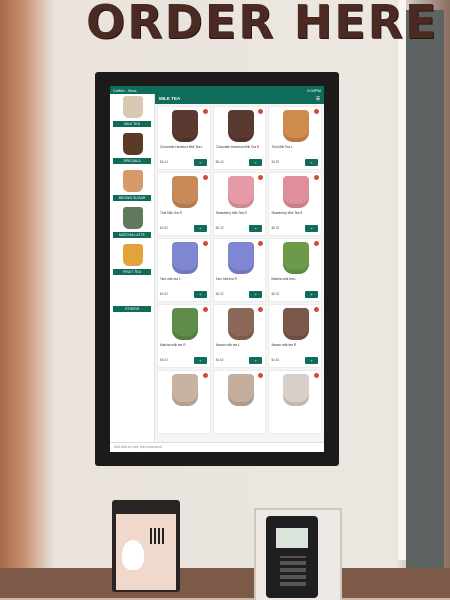 The image size is (450, 600). I want to click on product-name: Matcha milk tea L, so click(284, 279).